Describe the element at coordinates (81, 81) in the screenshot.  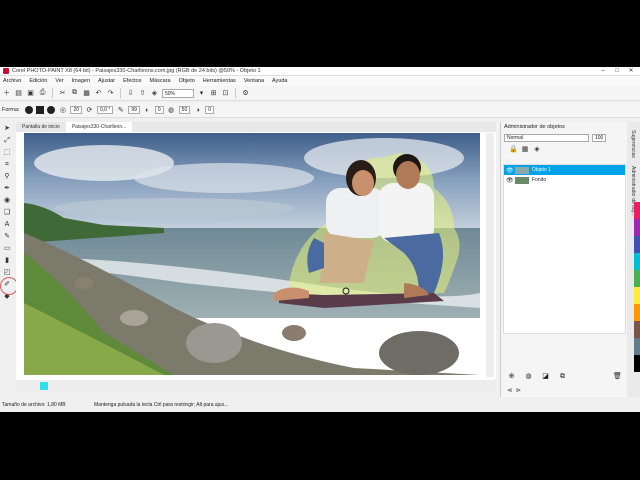
I see `menu-imagen: Imagen` at that location.